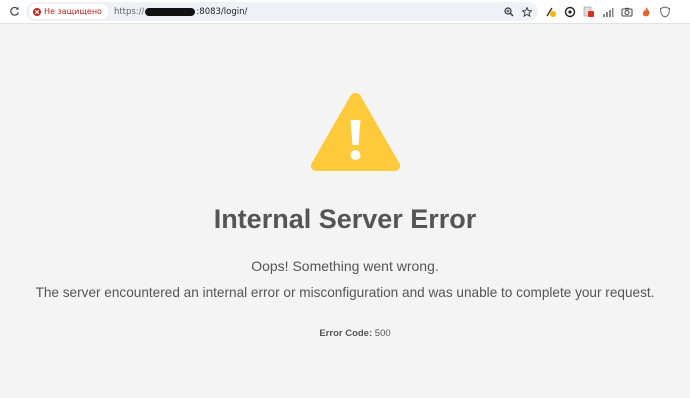  What do you see at coordinates (646, 12) in the screenshot?
I see `extension-flame-icon` at bounding box center [646, 12].